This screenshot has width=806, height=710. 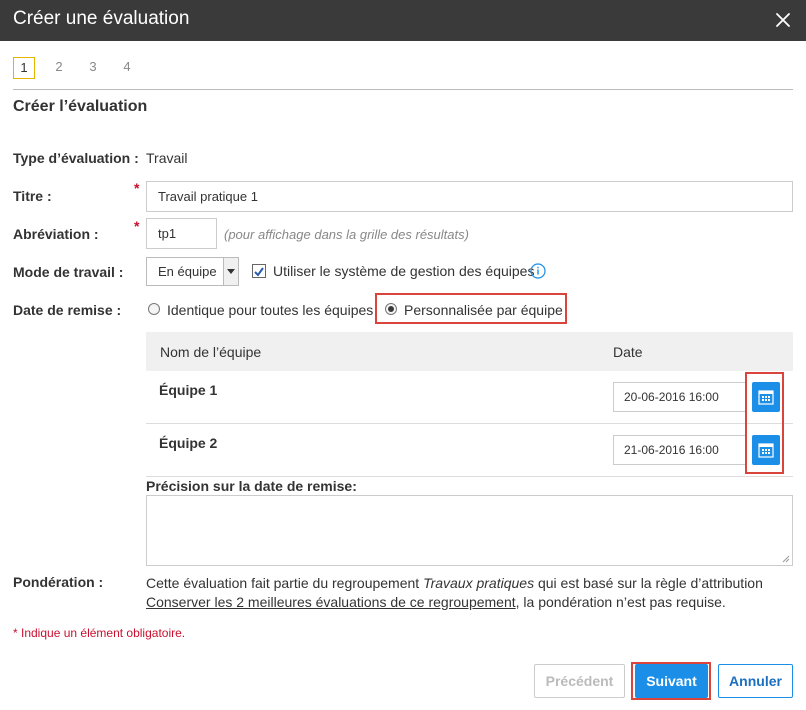 What do you see at coordinates (32, 196) in the screenshot?
I see `title-label: Titre :` at bounding box center [32, 196].